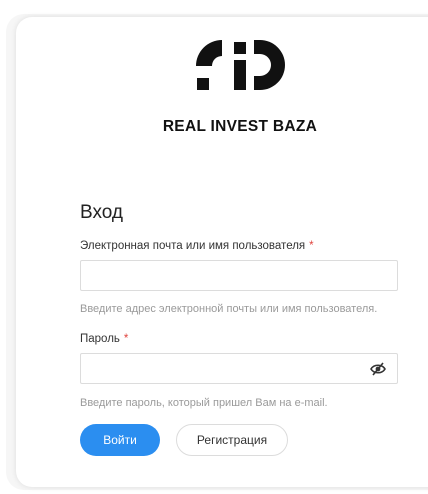 The width and height of the screenshot is (428, 494). What do you see at coordinates (101, 212) in the screenshot?
I see `login-title: Вход` at bounding box center [101, 212].